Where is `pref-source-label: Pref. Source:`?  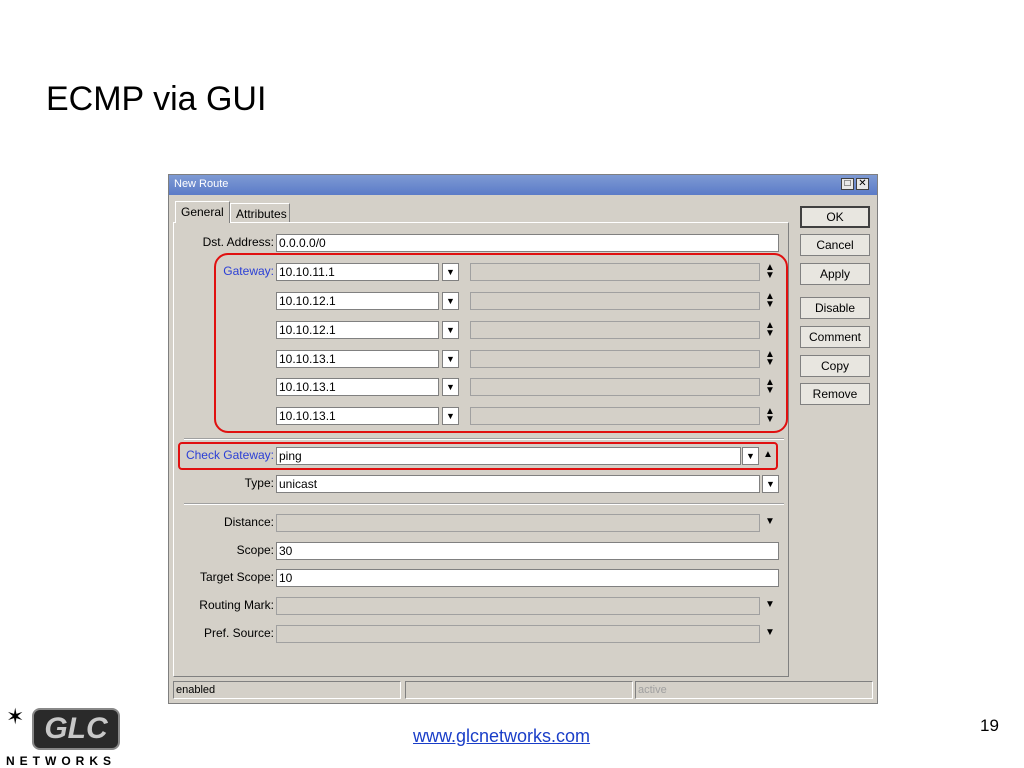
pref-source-label: Pref. Source: is located at coordinates (238, 633).